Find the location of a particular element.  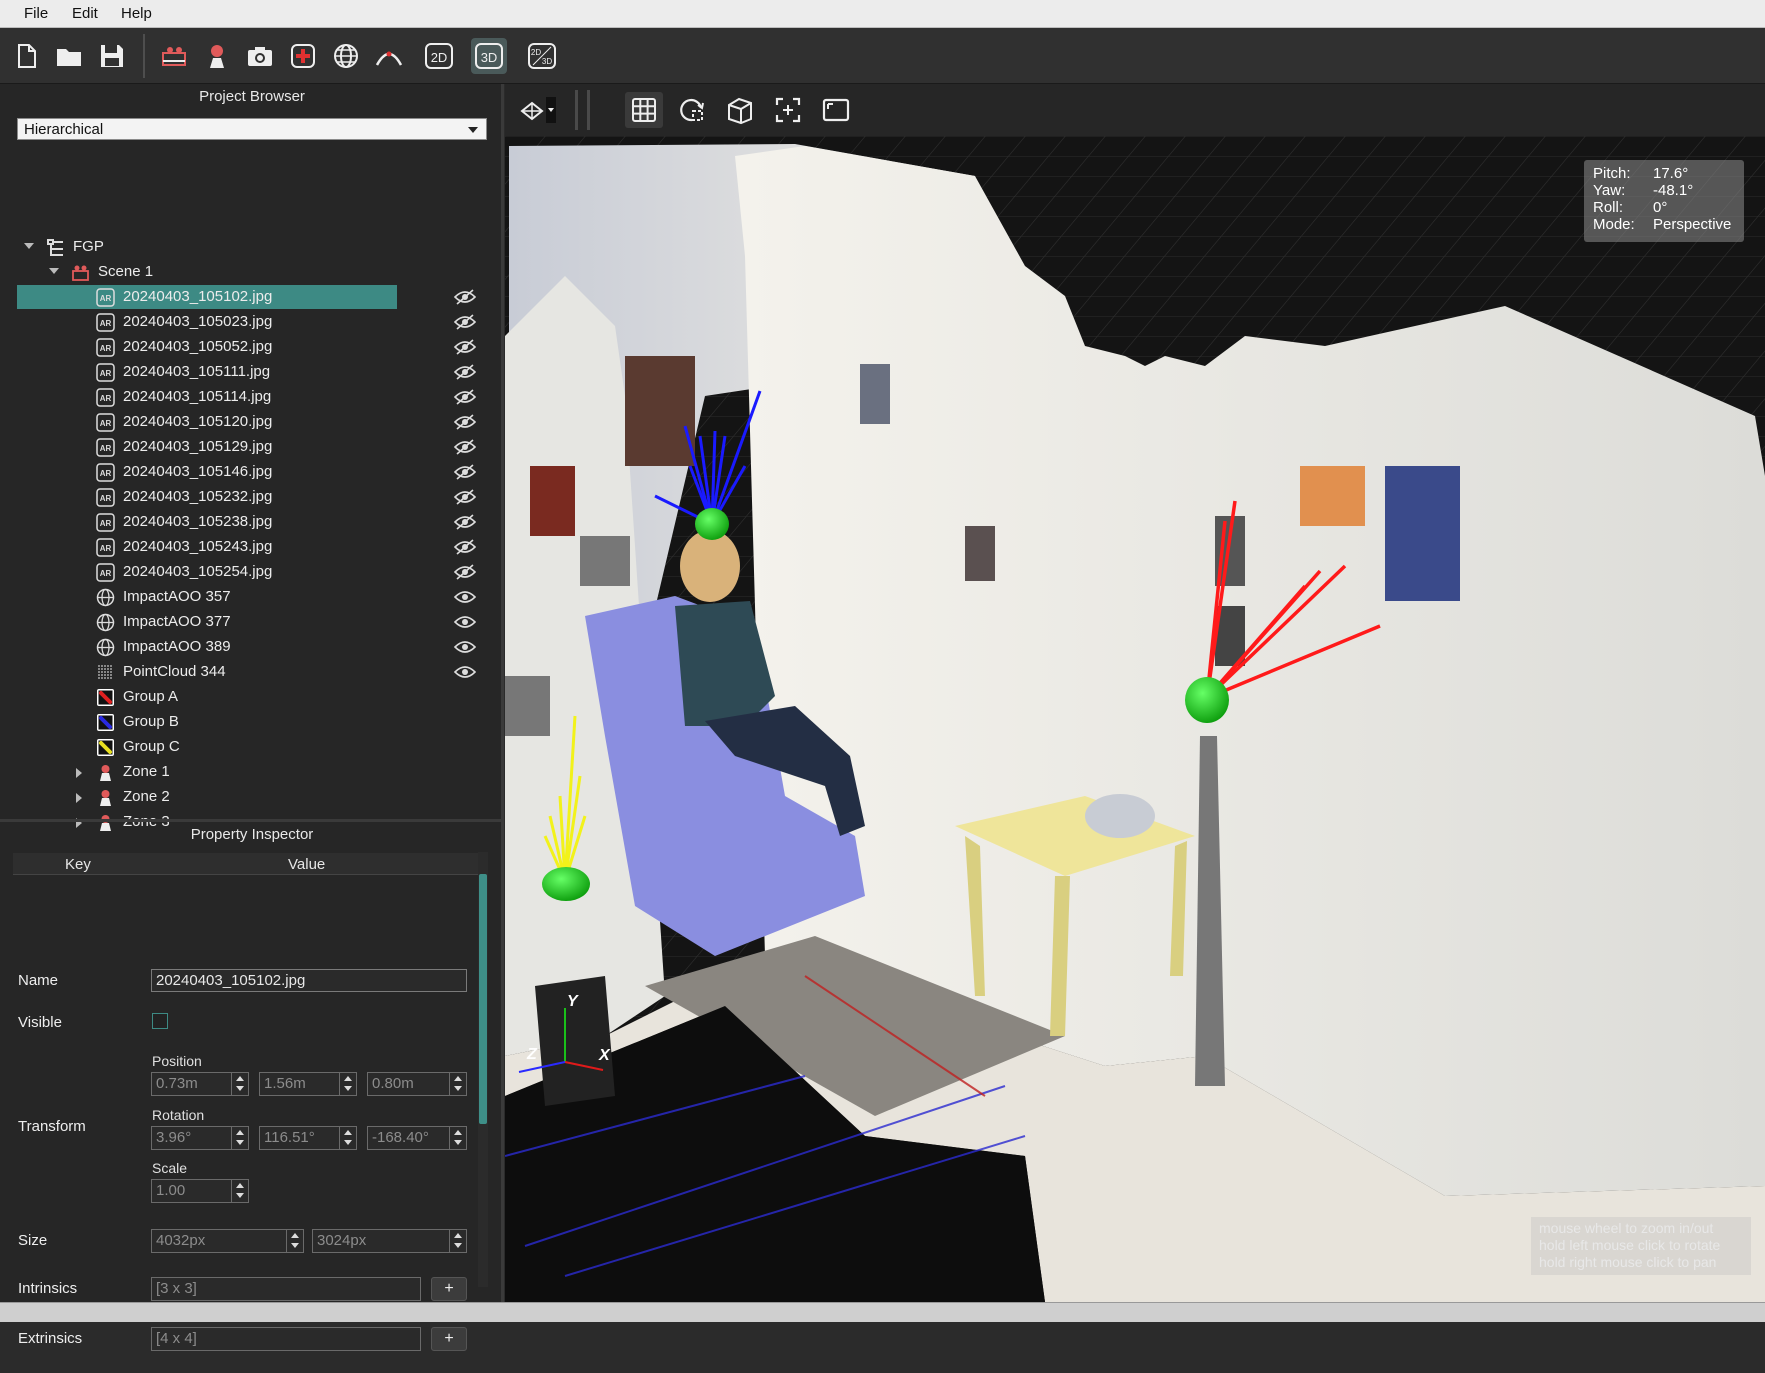

tree-item: AR 20240403_105238.jpg is located at coordinates (252, 522).